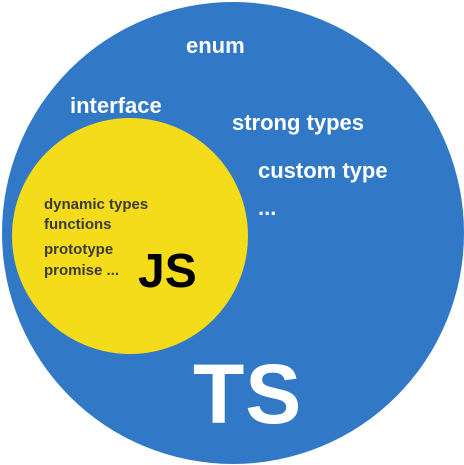 This screenshot has height=465, width=464. I want to click on js-feature-prototype: prototype, so click(79, 249).